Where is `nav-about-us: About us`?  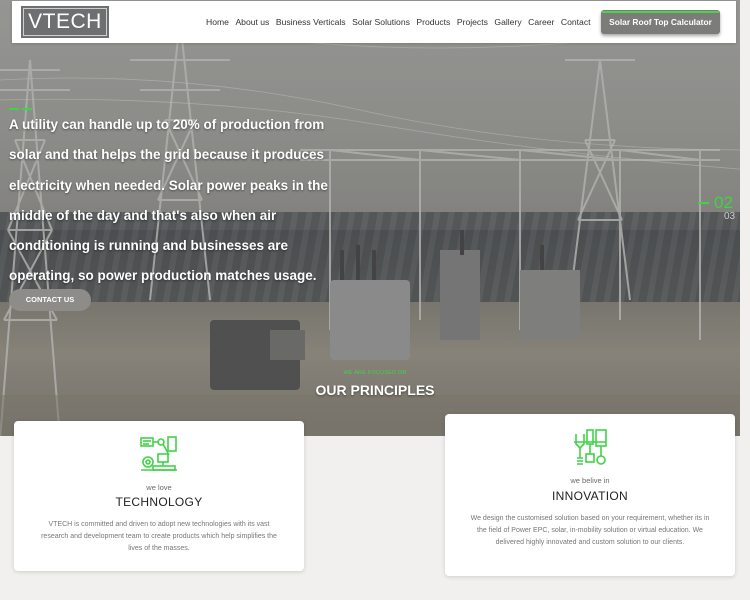 nav-about-us: About us is located at coordinates (252, 22).